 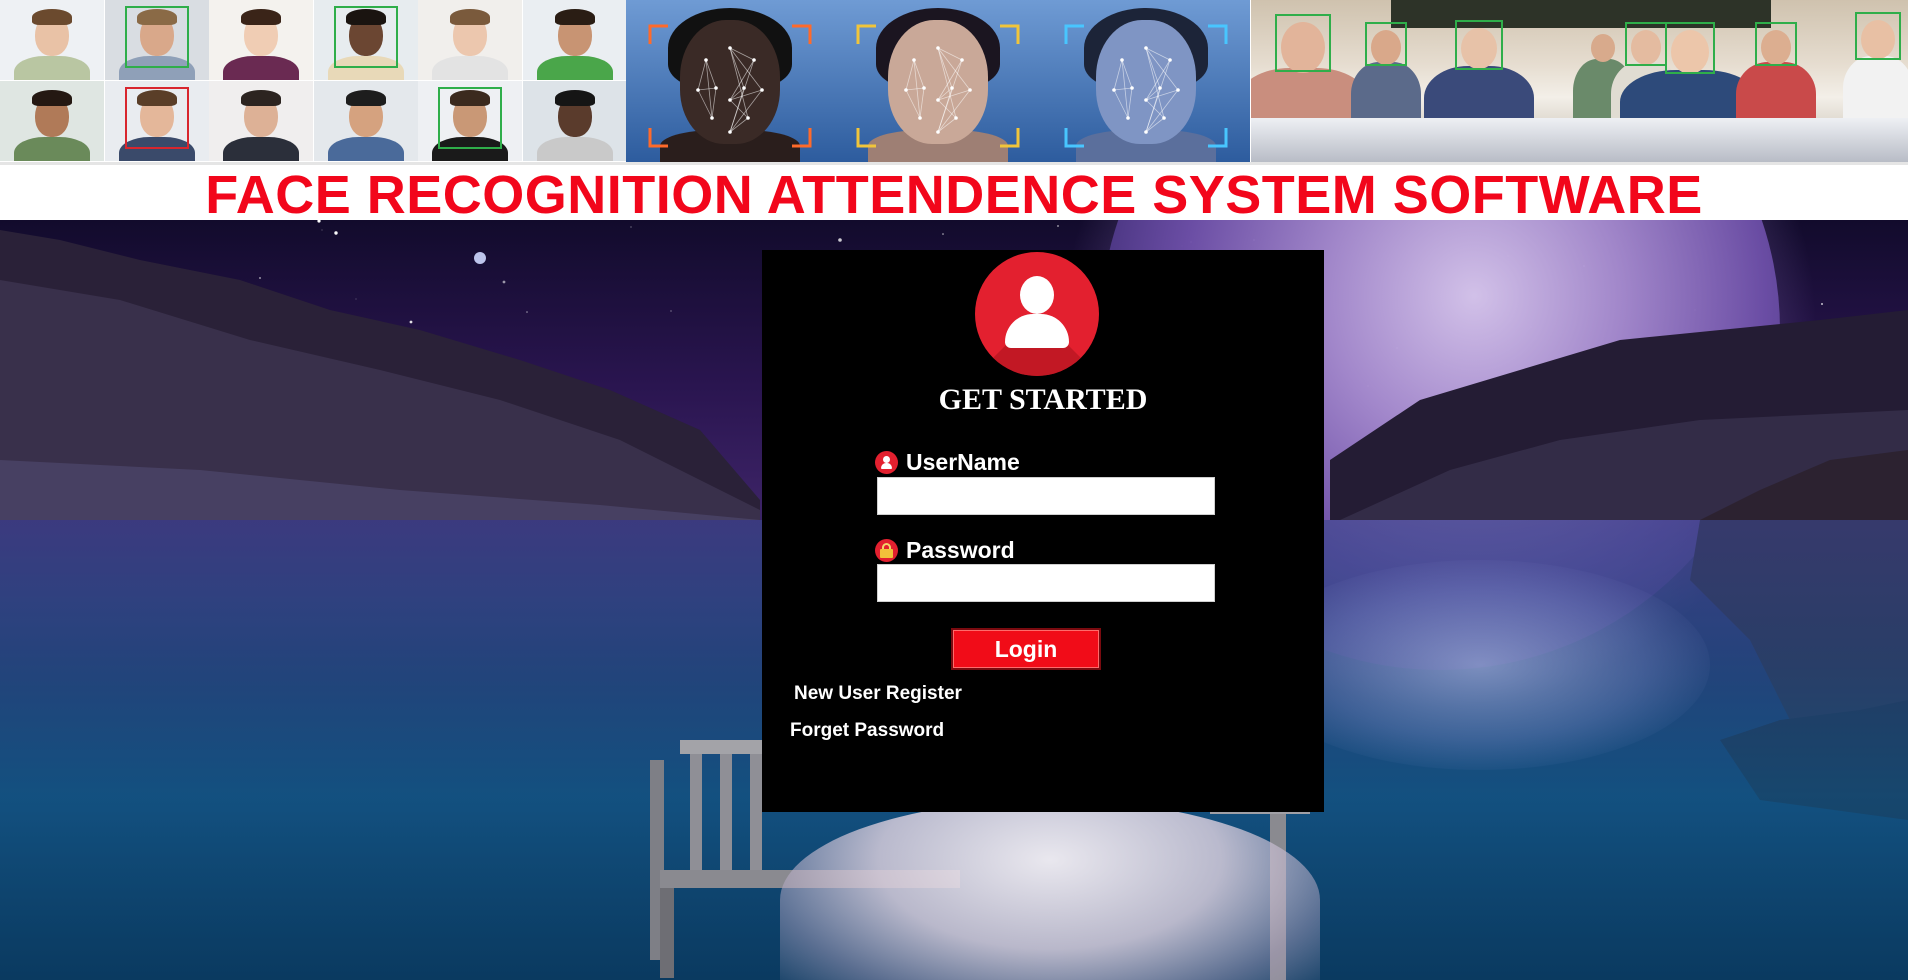 What do you see at coordinates (960, 549) in the screenshot?
I see `password-label-text: Password` at bounding box center [960, 549].